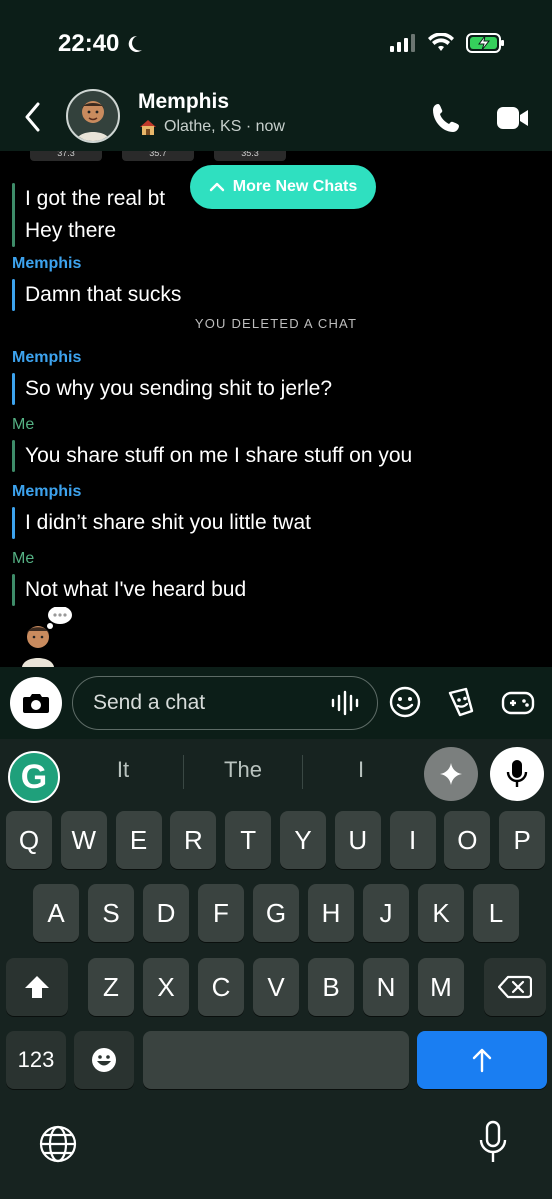  What do you see at coordinates (37, 987) in the screenshot?
I see `shift-key` at bounding box center [37, 987].